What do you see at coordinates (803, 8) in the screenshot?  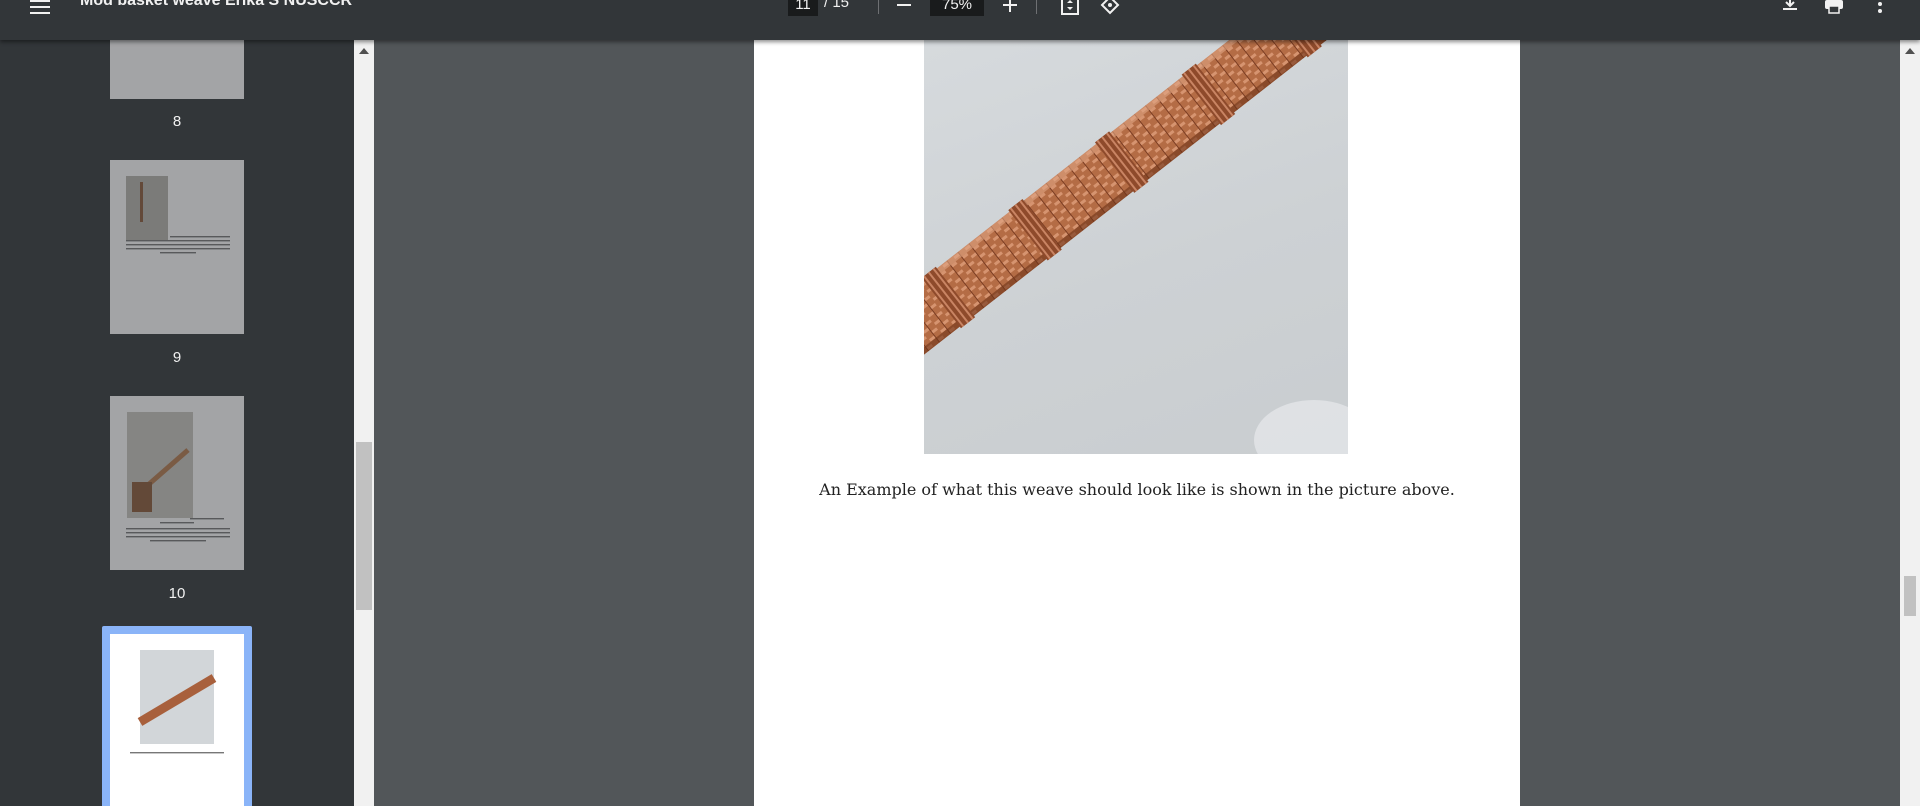 I see `page-number-input: 11` at bounding box center [803, 8].